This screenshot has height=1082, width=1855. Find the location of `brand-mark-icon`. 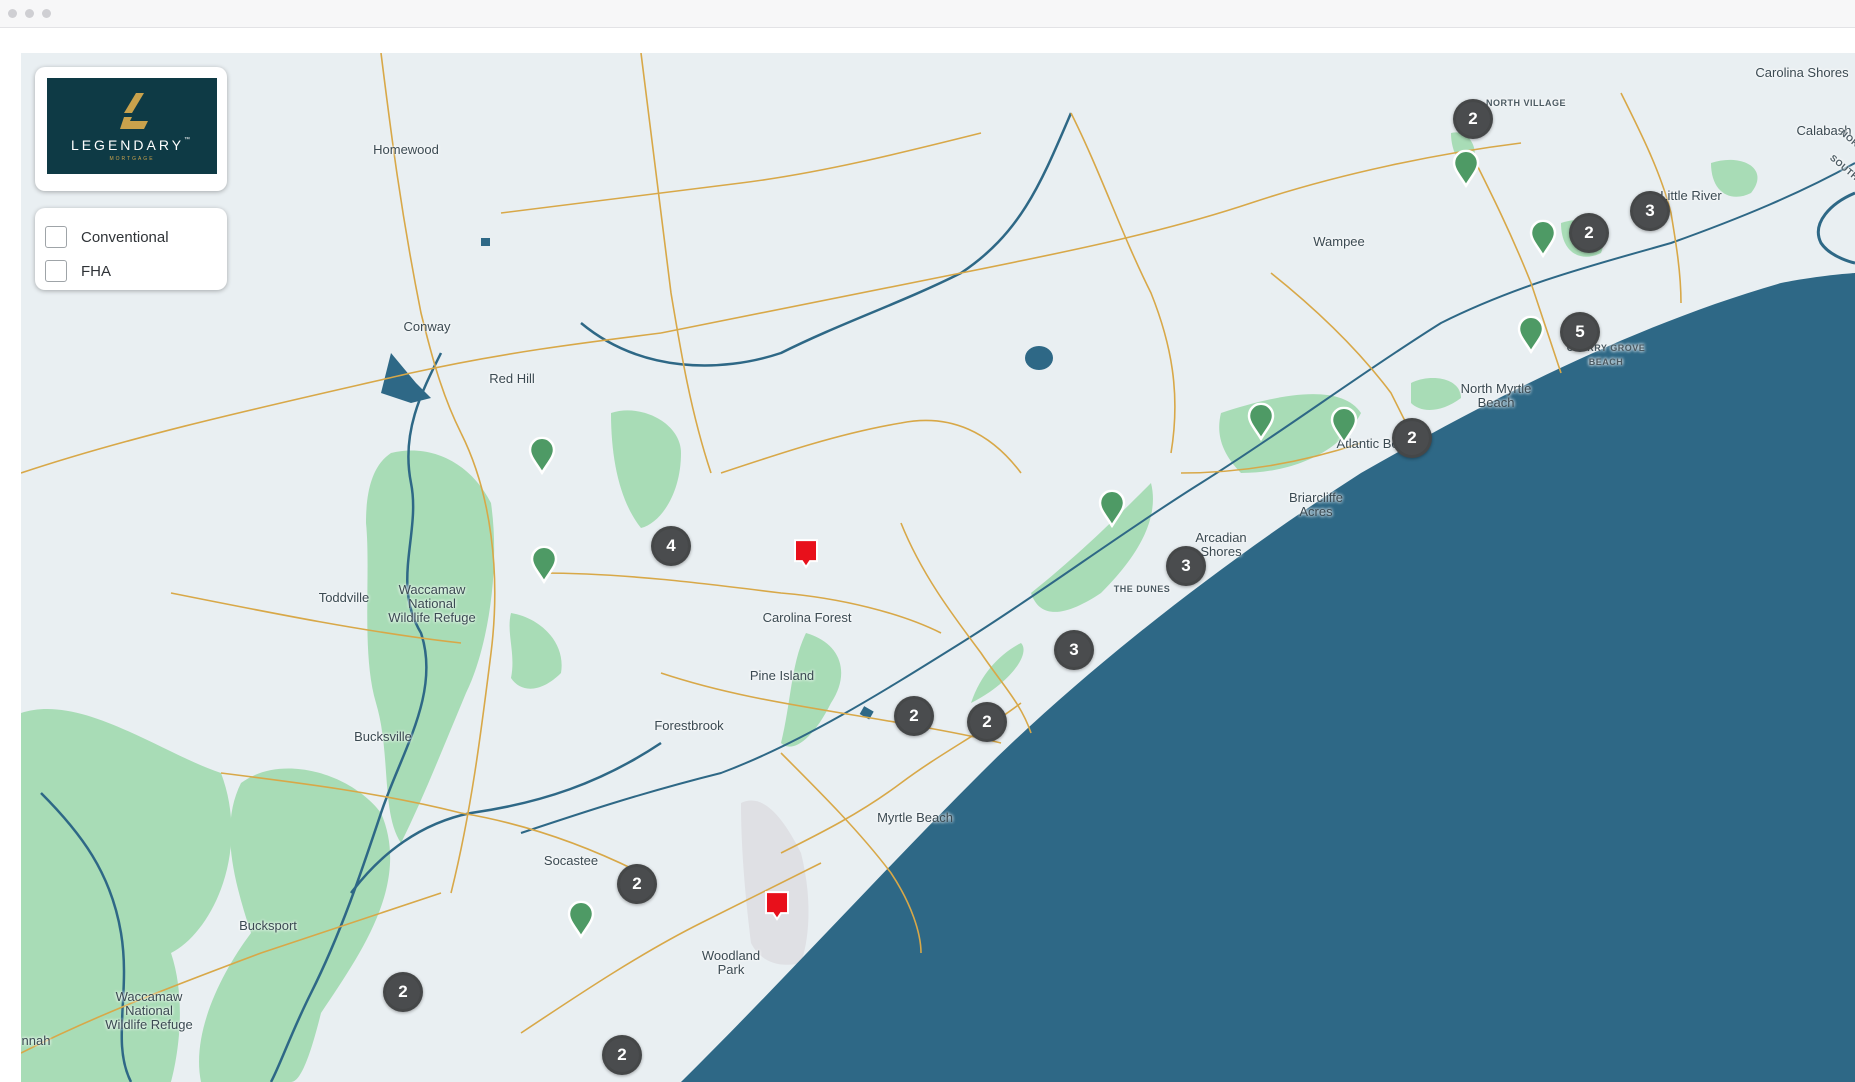

brand-mark-icon is located at coordinates (134, 110).